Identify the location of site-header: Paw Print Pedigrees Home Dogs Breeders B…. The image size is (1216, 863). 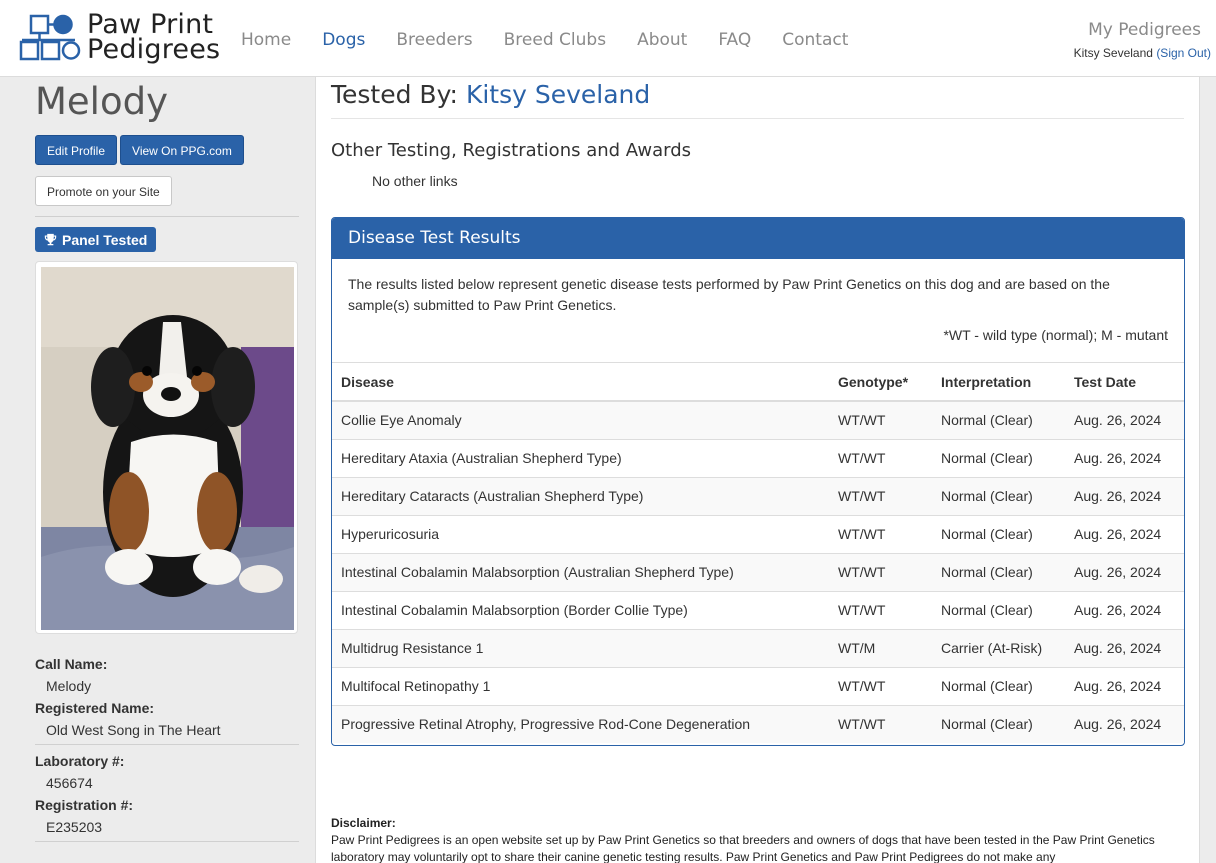
(608, 38).